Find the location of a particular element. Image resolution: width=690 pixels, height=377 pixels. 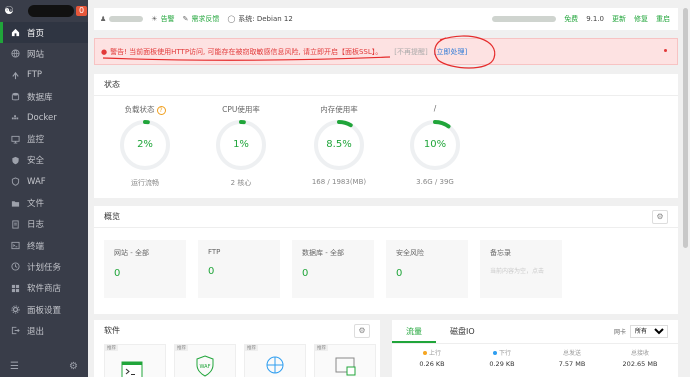

fix-now-link: [立即处理] is located at coordinates (450, 52).